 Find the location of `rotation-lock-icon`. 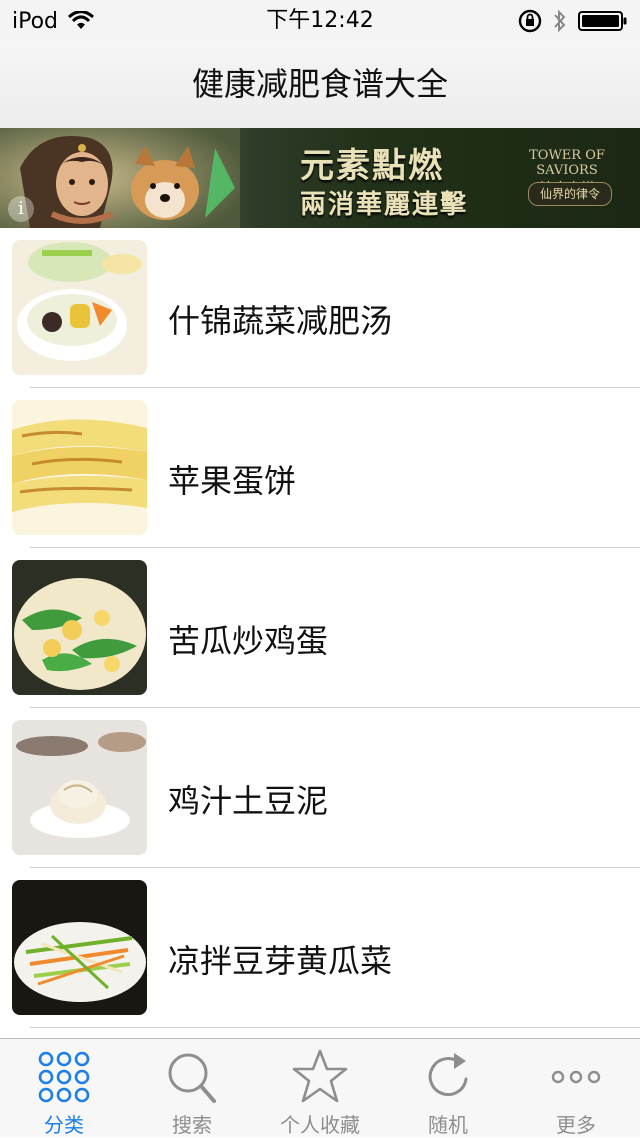

rotation-lock-icon is located at coordinates (530, 21).